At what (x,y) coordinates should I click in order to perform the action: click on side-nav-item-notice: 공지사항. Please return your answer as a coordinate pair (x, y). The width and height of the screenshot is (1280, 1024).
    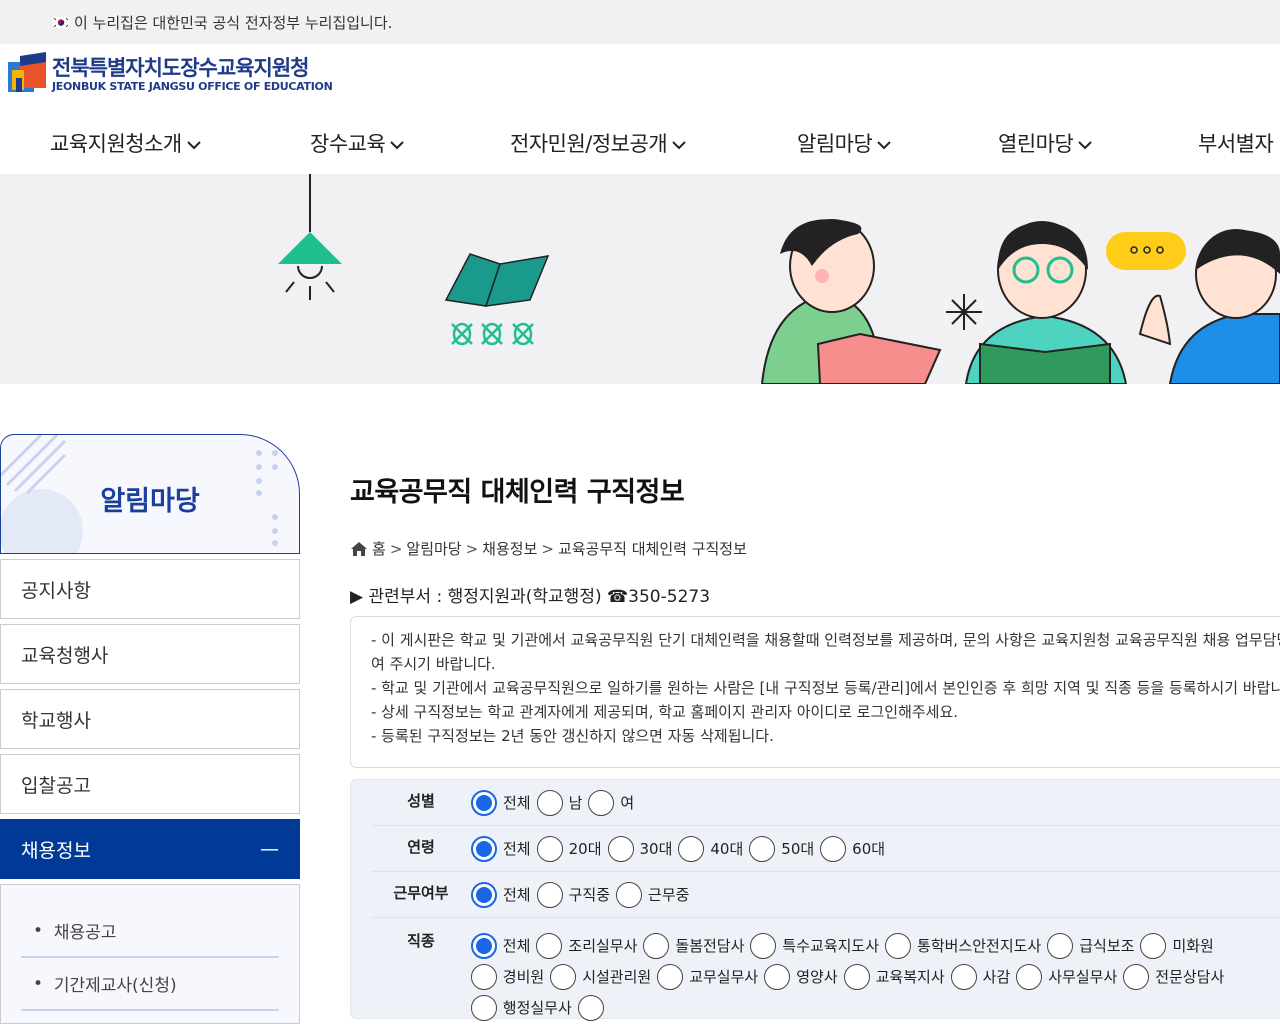
    Looking at the image, I should click on (150, 589).